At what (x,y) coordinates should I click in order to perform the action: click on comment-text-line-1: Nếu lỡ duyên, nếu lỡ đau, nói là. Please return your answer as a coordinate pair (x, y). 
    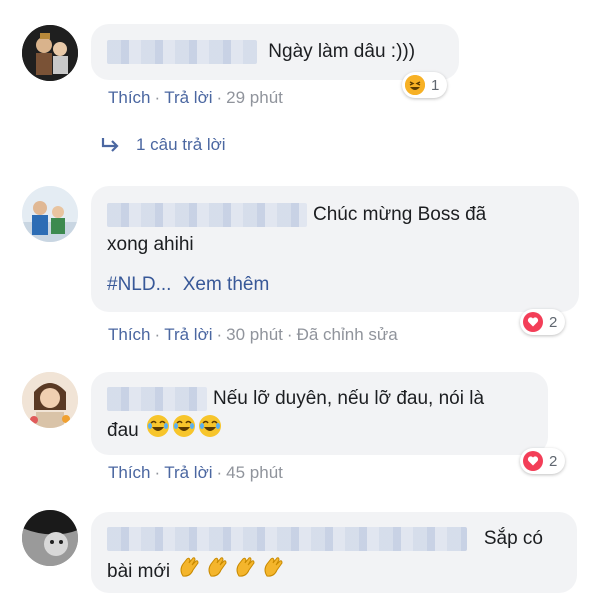
    Looking at the image, I should click on (349, 398).